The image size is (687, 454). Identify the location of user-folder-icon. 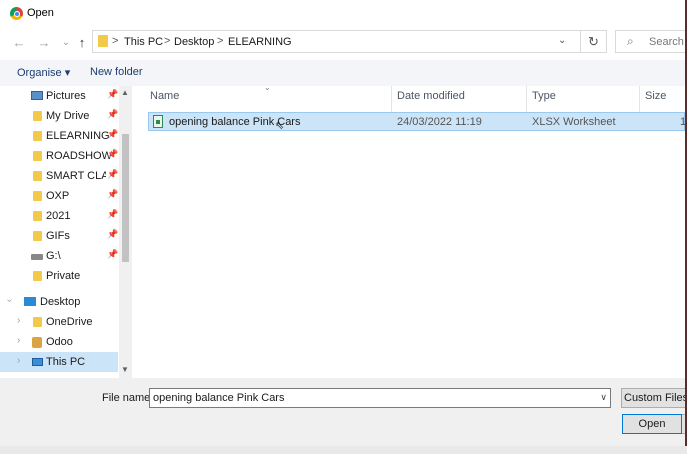
(37, 342).